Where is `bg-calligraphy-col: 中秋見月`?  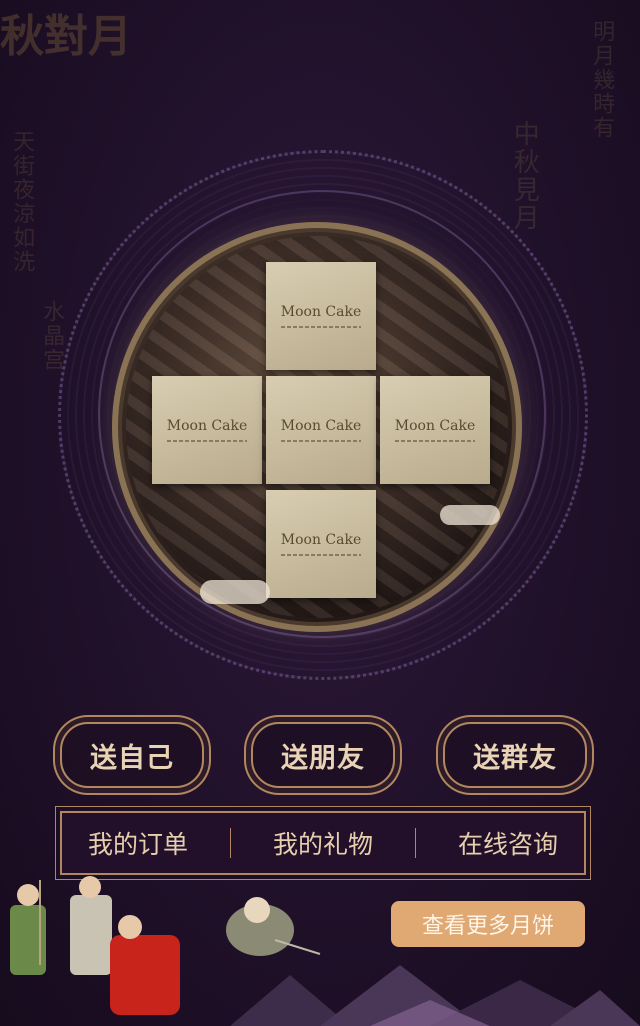
bg-calligraphy-col: 中秋見月 is located at coordinates (524, 176).